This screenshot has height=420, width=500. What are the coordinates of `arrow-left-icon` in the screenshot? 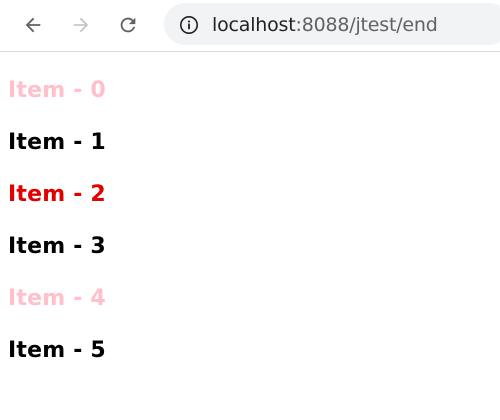 It's located at (33, 25).